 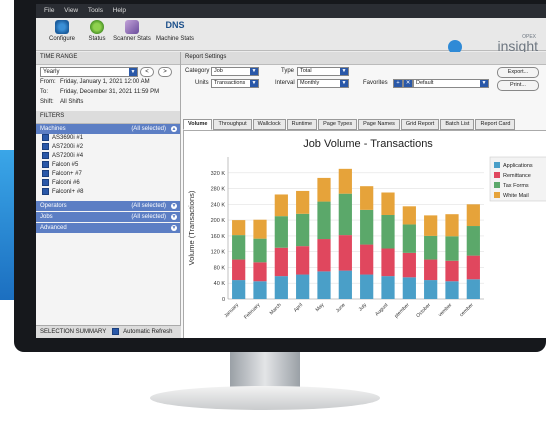 I want to click on shift-value: All Shifts, so click(x=72, y=102).